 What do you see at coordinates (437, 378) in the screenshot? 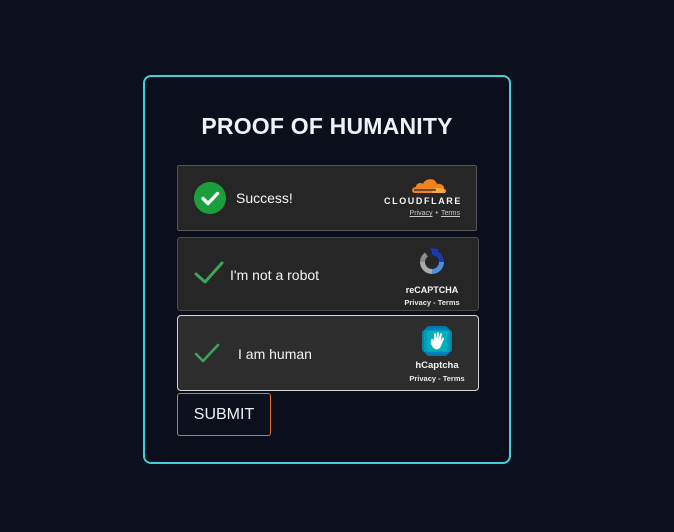
I see `hcaptcha-links: Privacy - Terms` at bounding box center [437, 378].